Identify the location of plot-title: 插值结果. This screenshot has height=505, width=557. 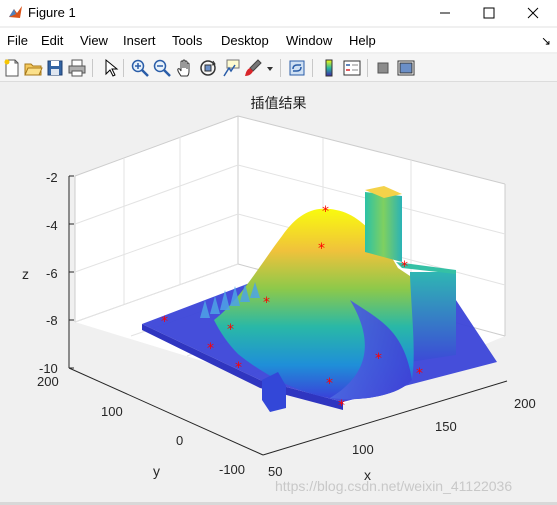
(278, 104).